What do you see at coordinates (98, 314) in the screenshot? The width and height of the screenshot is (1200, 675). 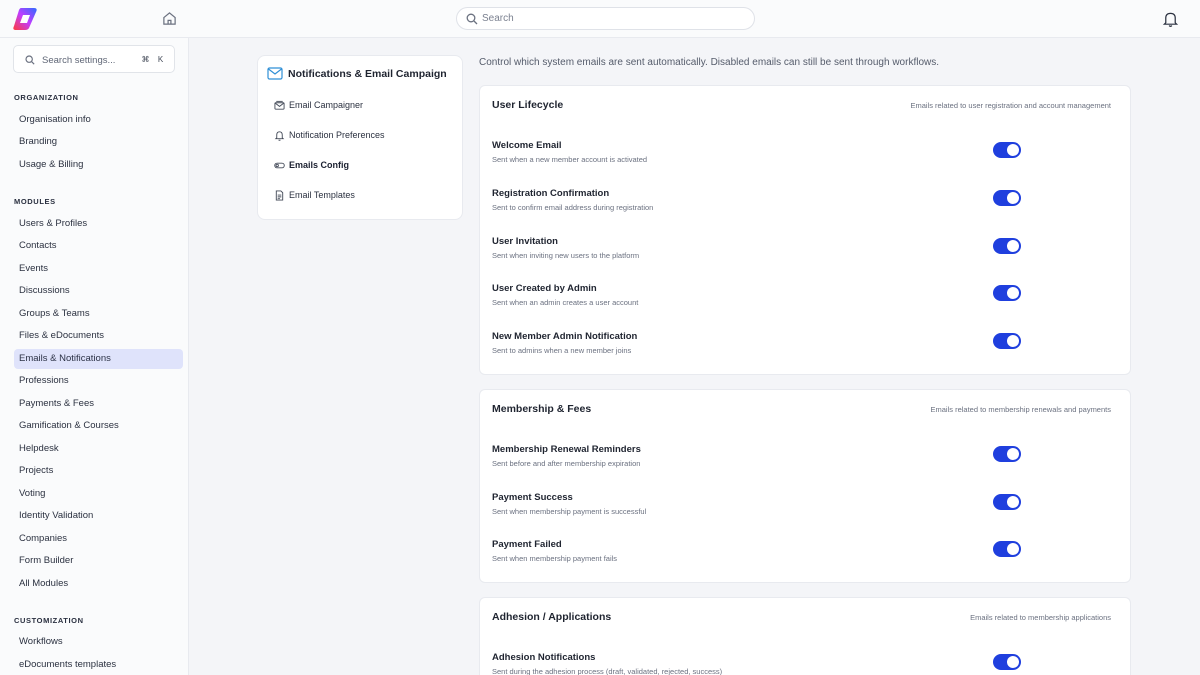 I see `sidebar-item-groups-teams: Groups & Teams` at bounding box center [98, 314].